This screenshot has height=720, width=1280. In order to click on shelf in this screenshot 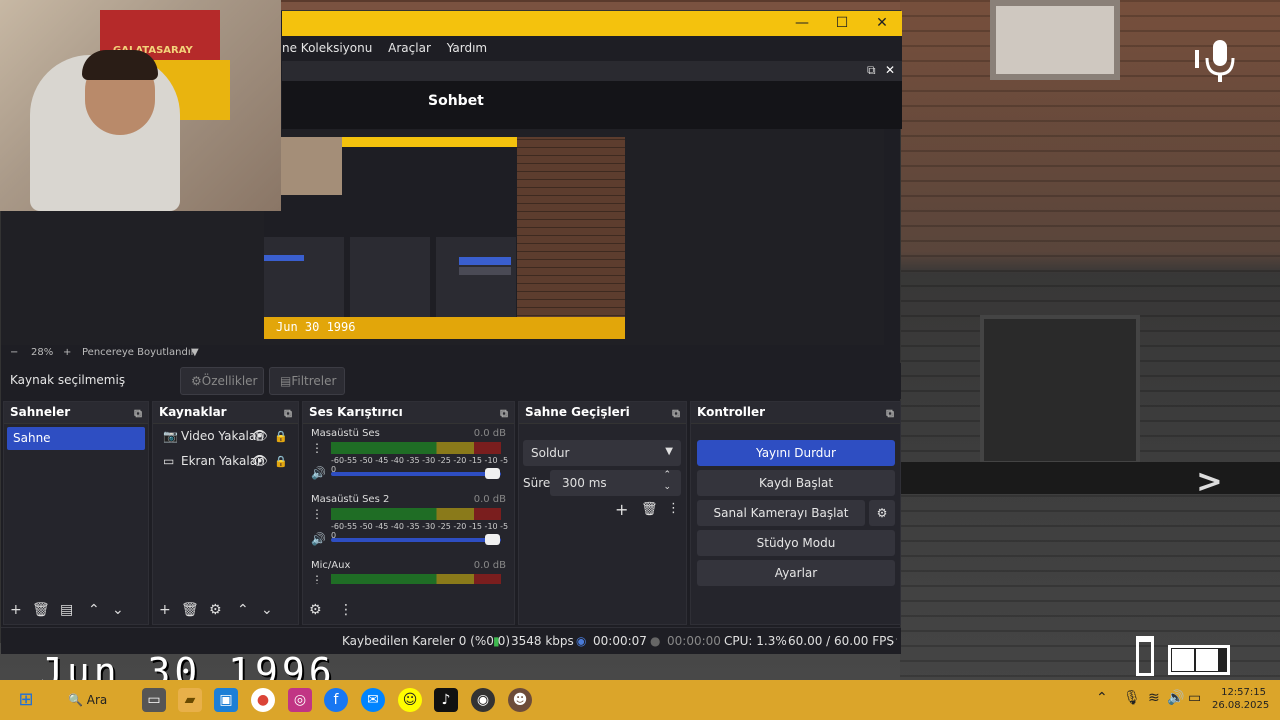, I will do `click(1090, 478)`.